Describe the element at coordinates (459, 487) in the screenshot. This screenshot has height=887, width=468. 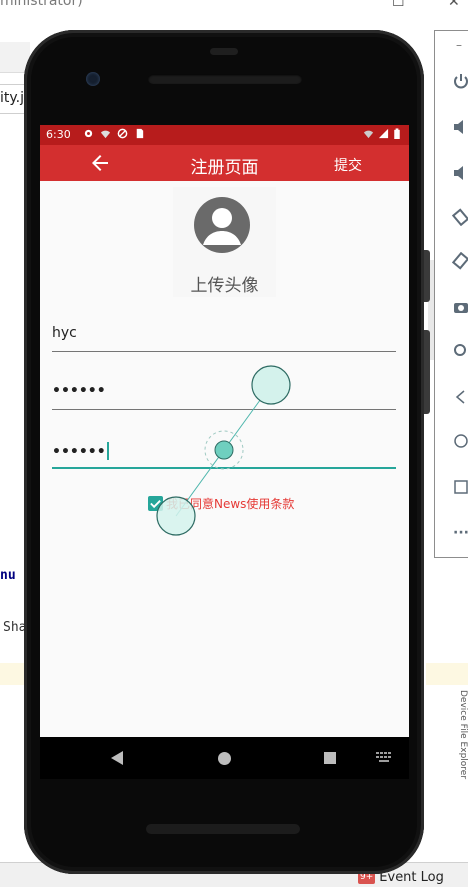
I see `overview-icon` at that location.